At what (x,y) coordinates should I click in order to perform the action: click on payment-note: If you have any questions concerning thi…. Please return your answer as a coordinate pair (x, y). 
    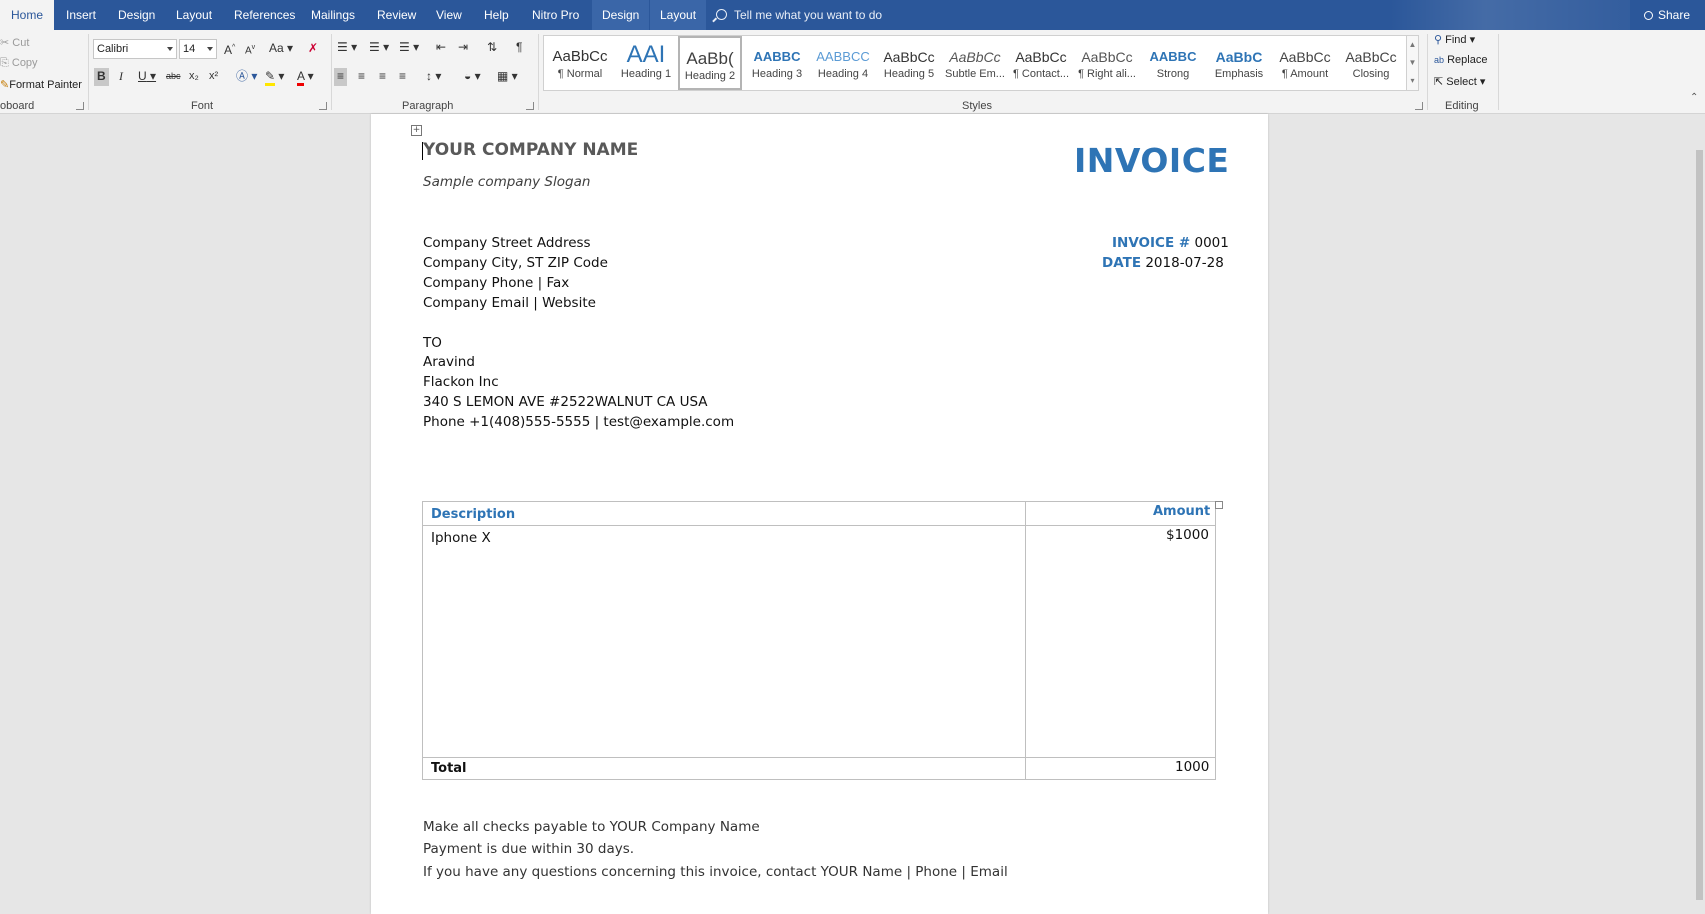
    Looking at the image, I should click on (715, 872).